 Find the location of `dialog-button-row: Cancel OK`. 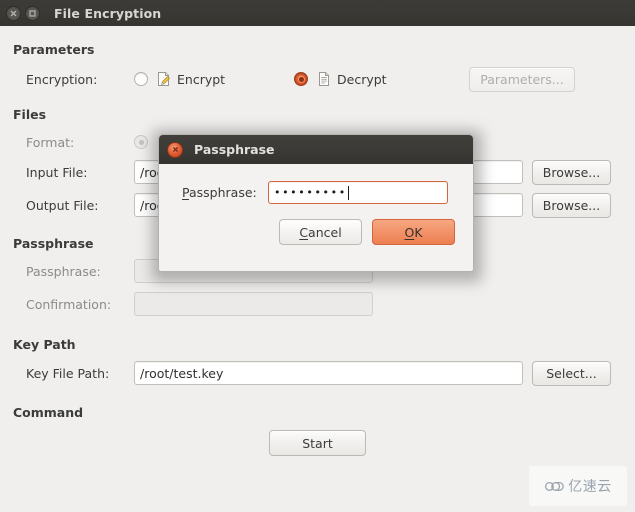

dialog-button-row: Cancel OK is located at coordinates (316, 232).